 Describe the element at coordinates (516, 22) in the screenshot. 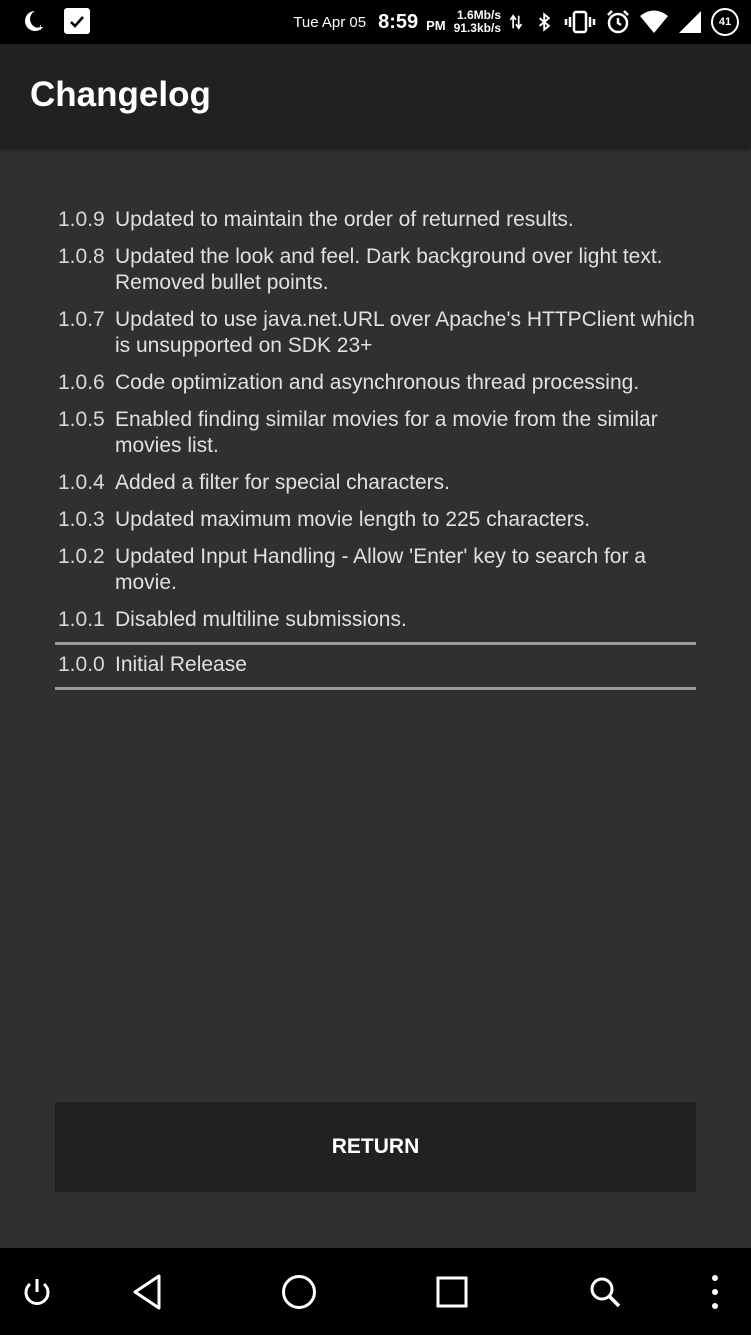

I see `data-transfer-icon` at that location.